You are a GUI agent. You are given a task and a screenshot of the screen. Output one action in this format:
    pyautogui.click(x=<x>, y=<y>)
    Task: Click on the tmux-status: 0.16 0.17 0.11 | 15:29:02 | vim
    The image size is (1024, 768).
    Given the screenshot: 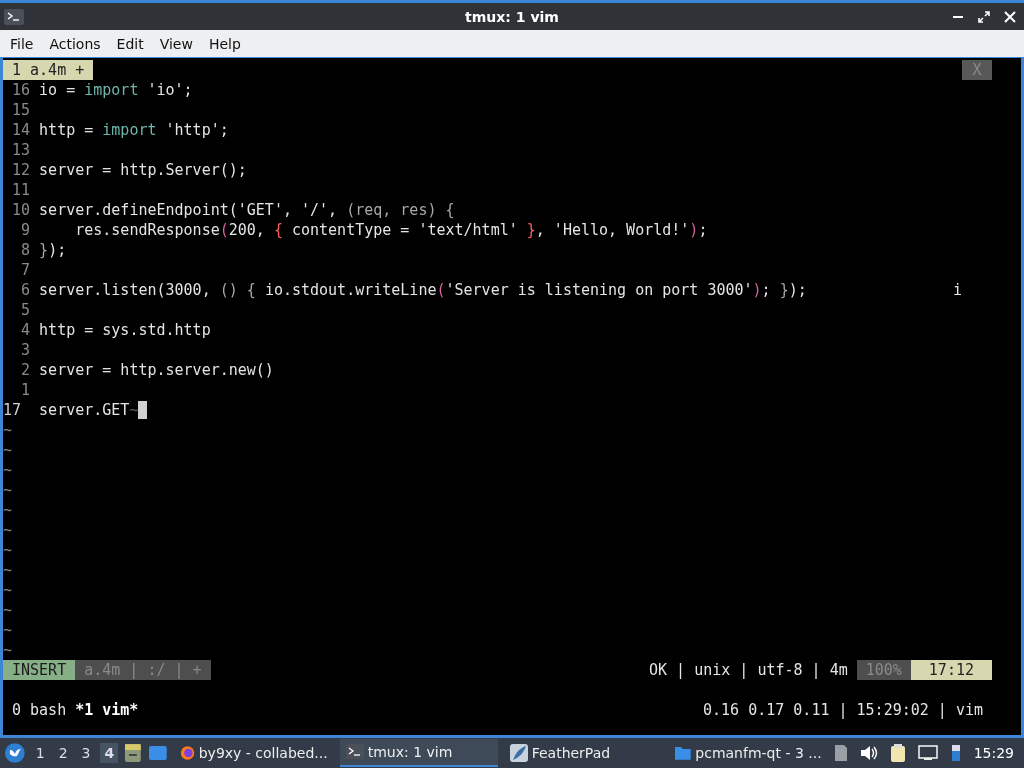 What is the action you would take?
    pyautogui.click(x=843, y=710)
    